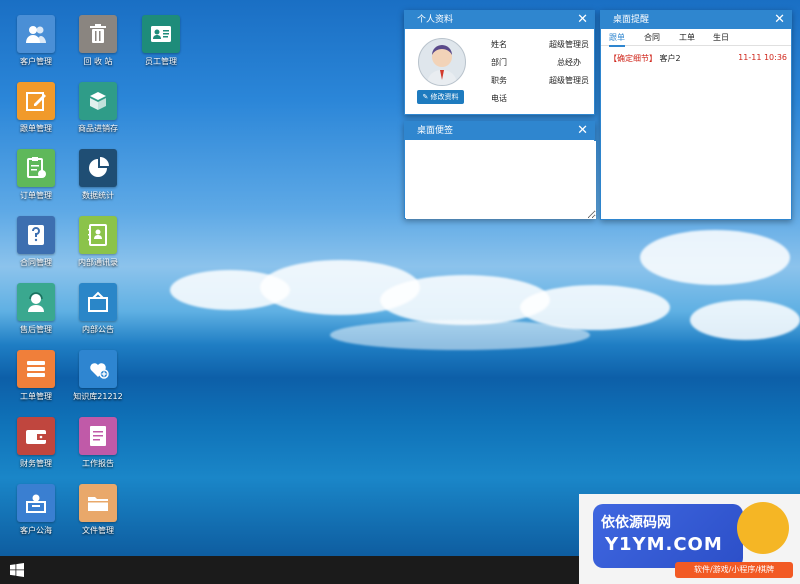 The width and height of the screenshot is (800, 584). Describe the element at coordinates (98, 530) in the screenshot. I see `icon-label: 文件管理` at that location.